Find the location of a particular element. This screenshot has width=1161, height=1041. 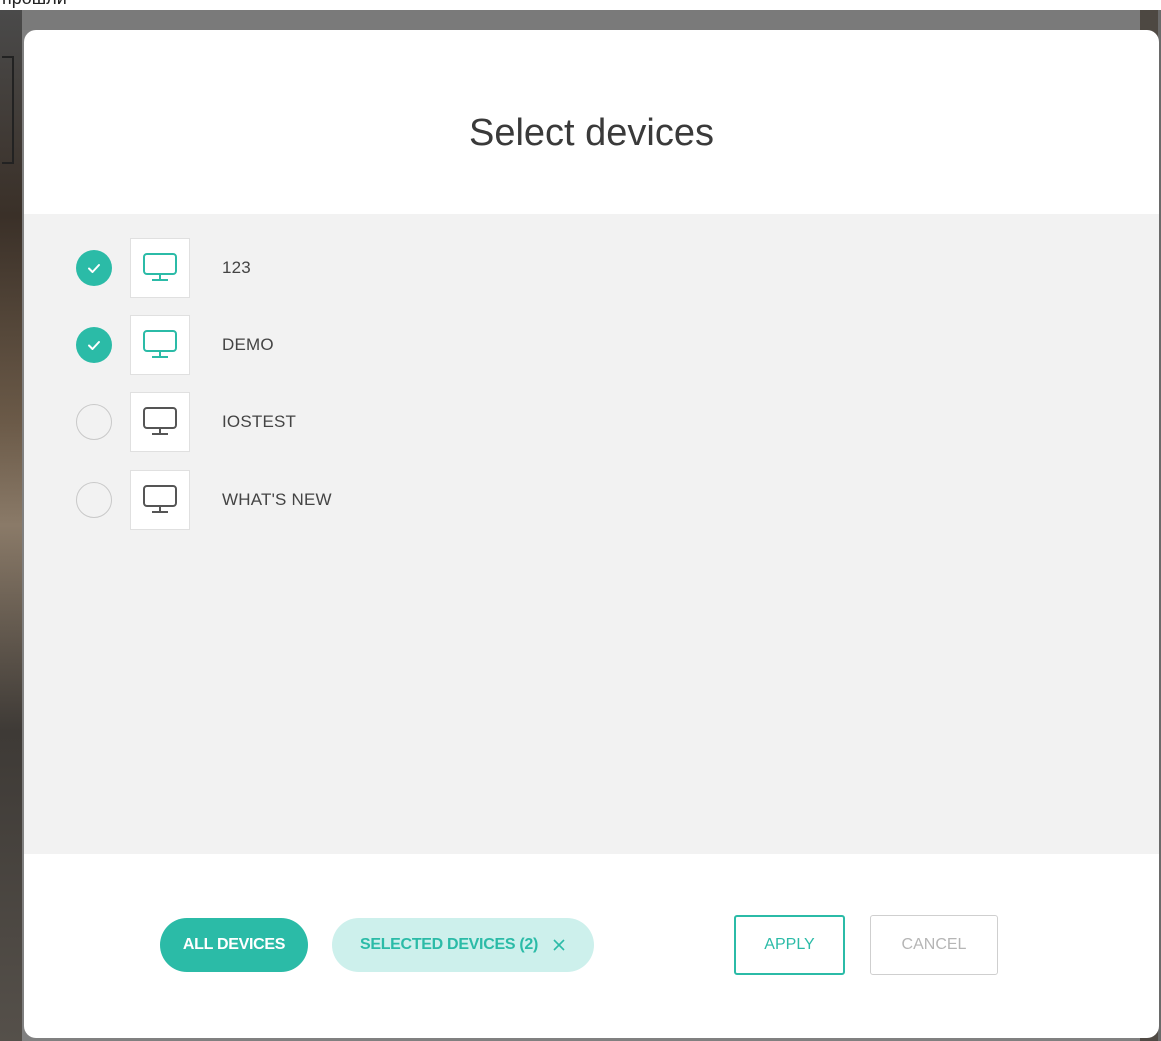

background-text: прошли is located at coordinates (34, 4).